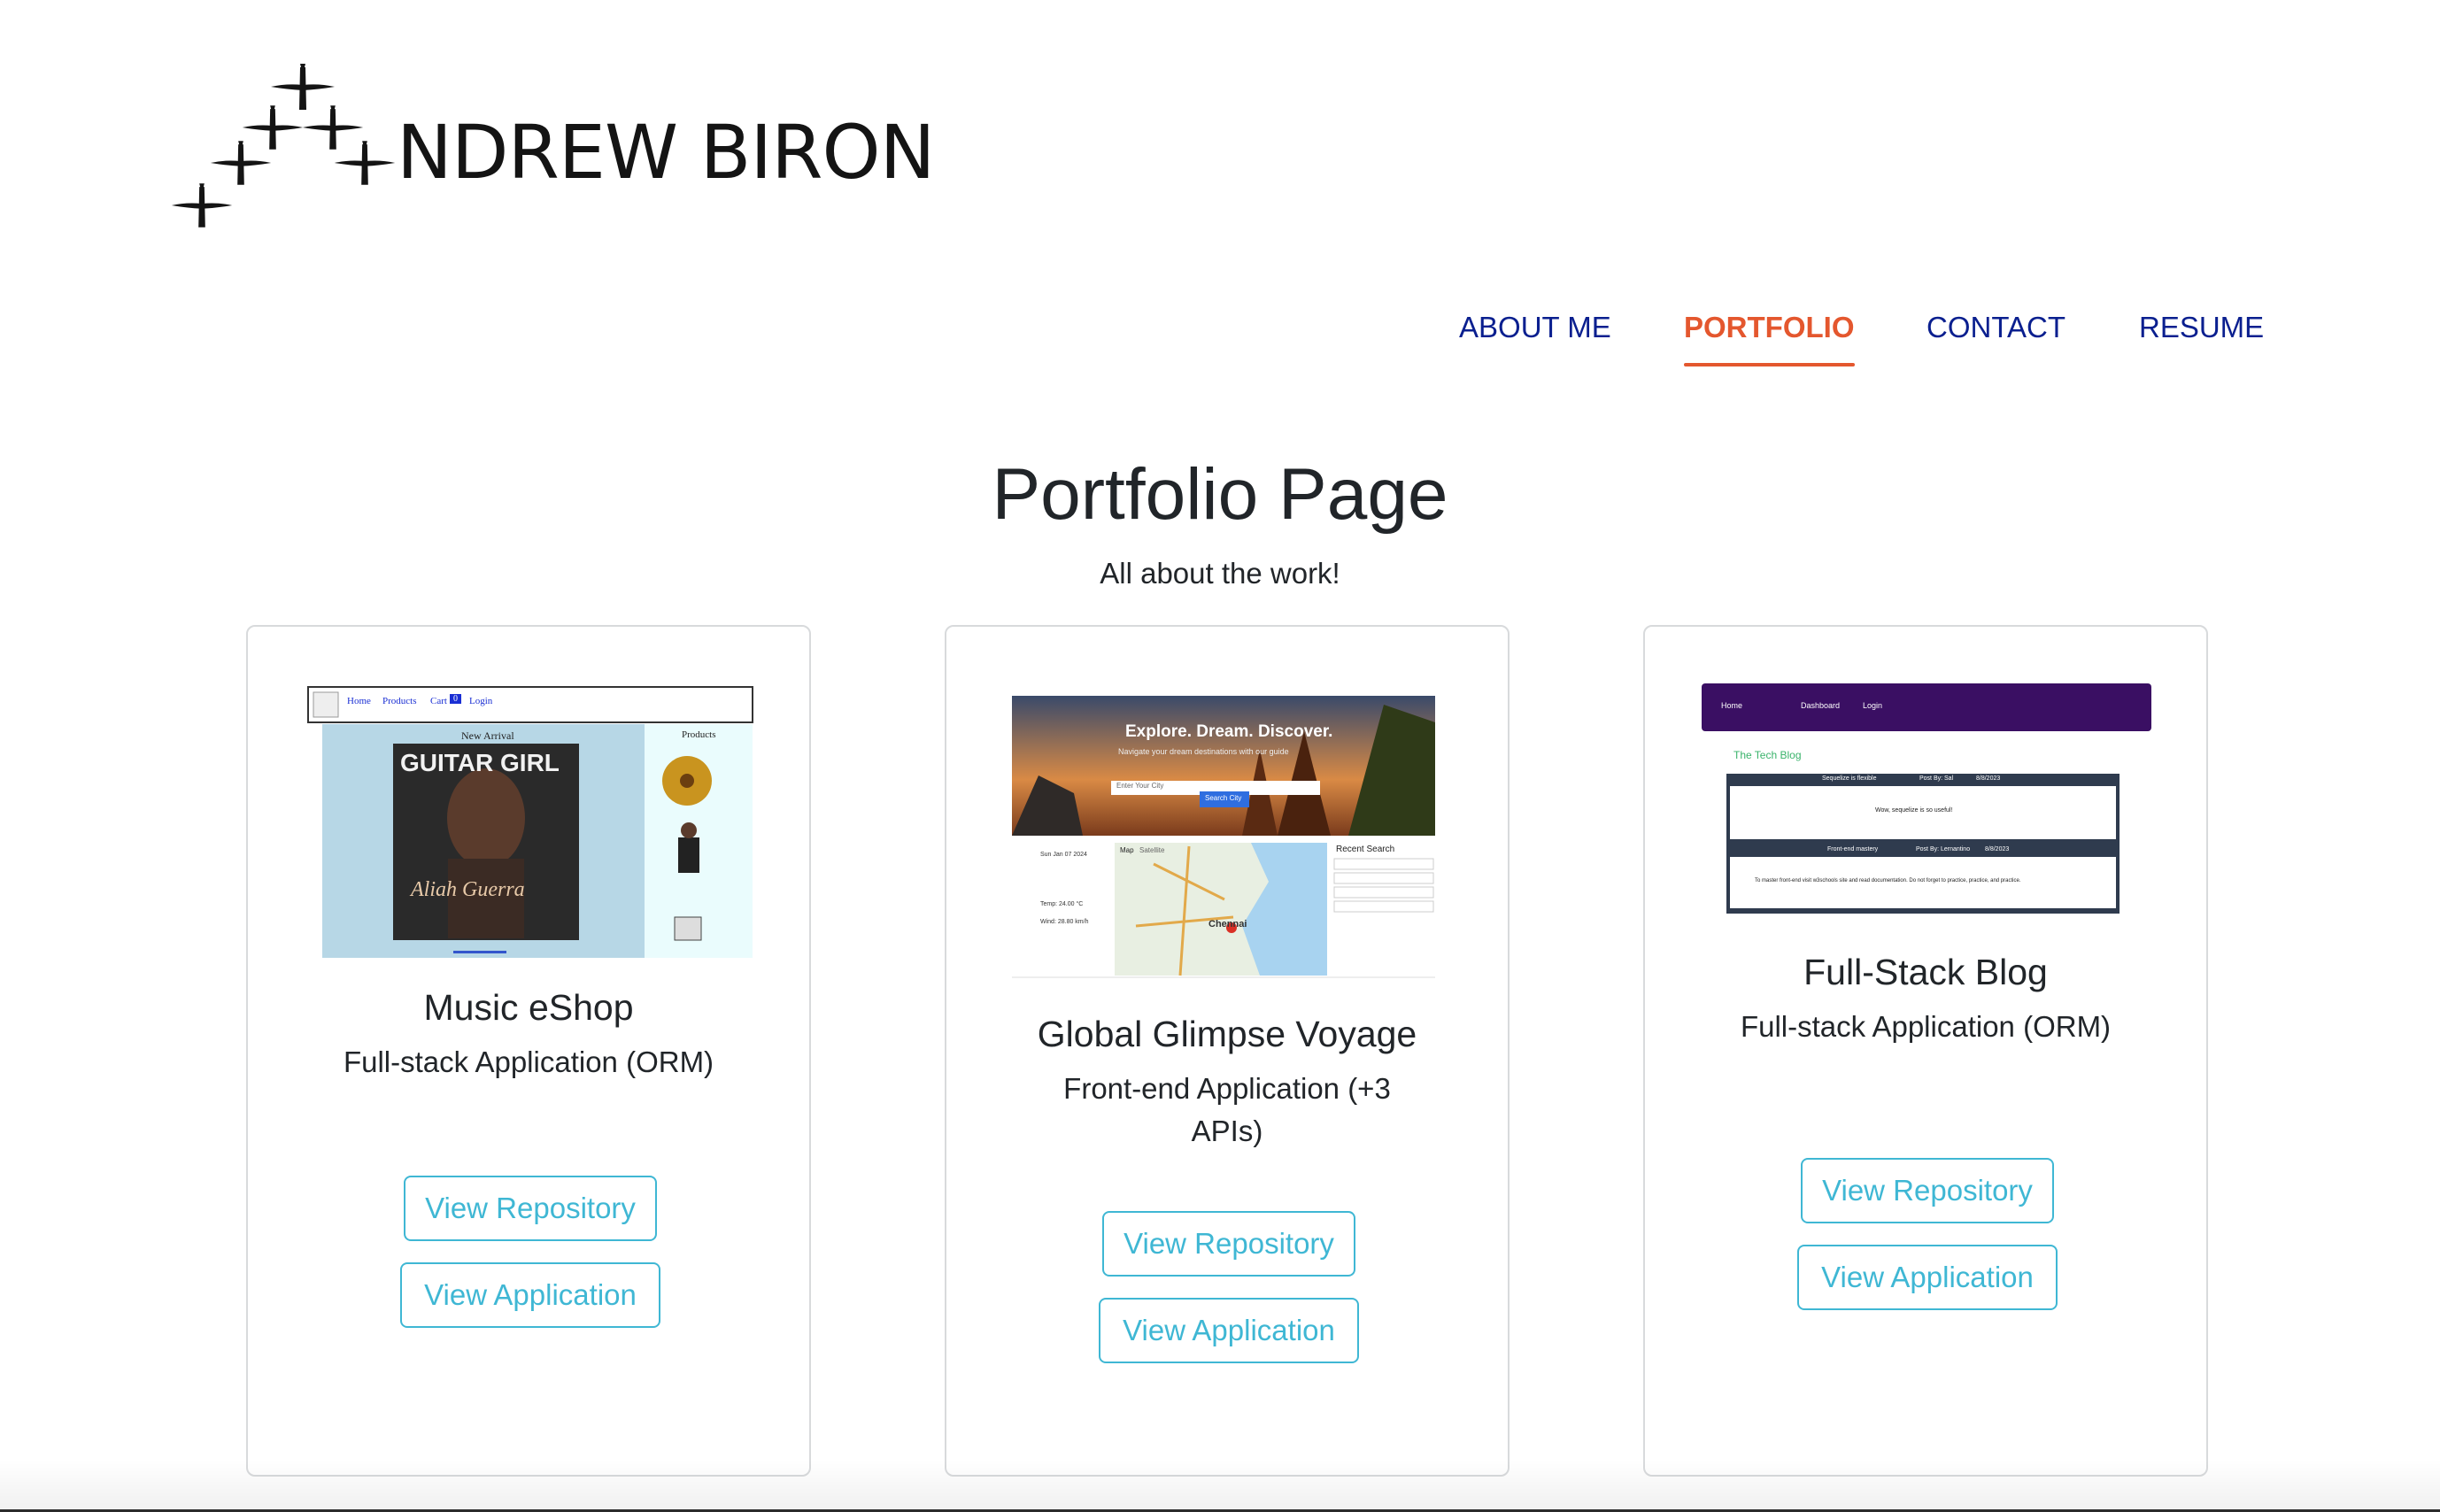 This screenshot has width=2440, height=1512. I want to click on thumb-cart-count: 0, so click(455, 699).